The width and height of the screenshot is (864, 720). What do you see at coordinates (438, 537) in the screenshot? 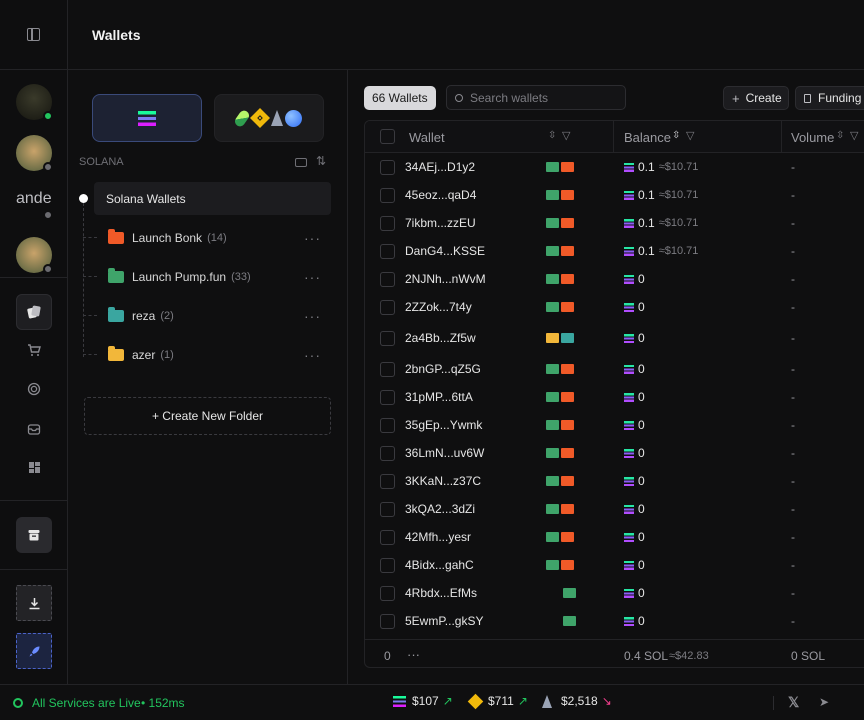
I see `wallet-address: 42Mfh...yesr` at bounding box center [438, 537].